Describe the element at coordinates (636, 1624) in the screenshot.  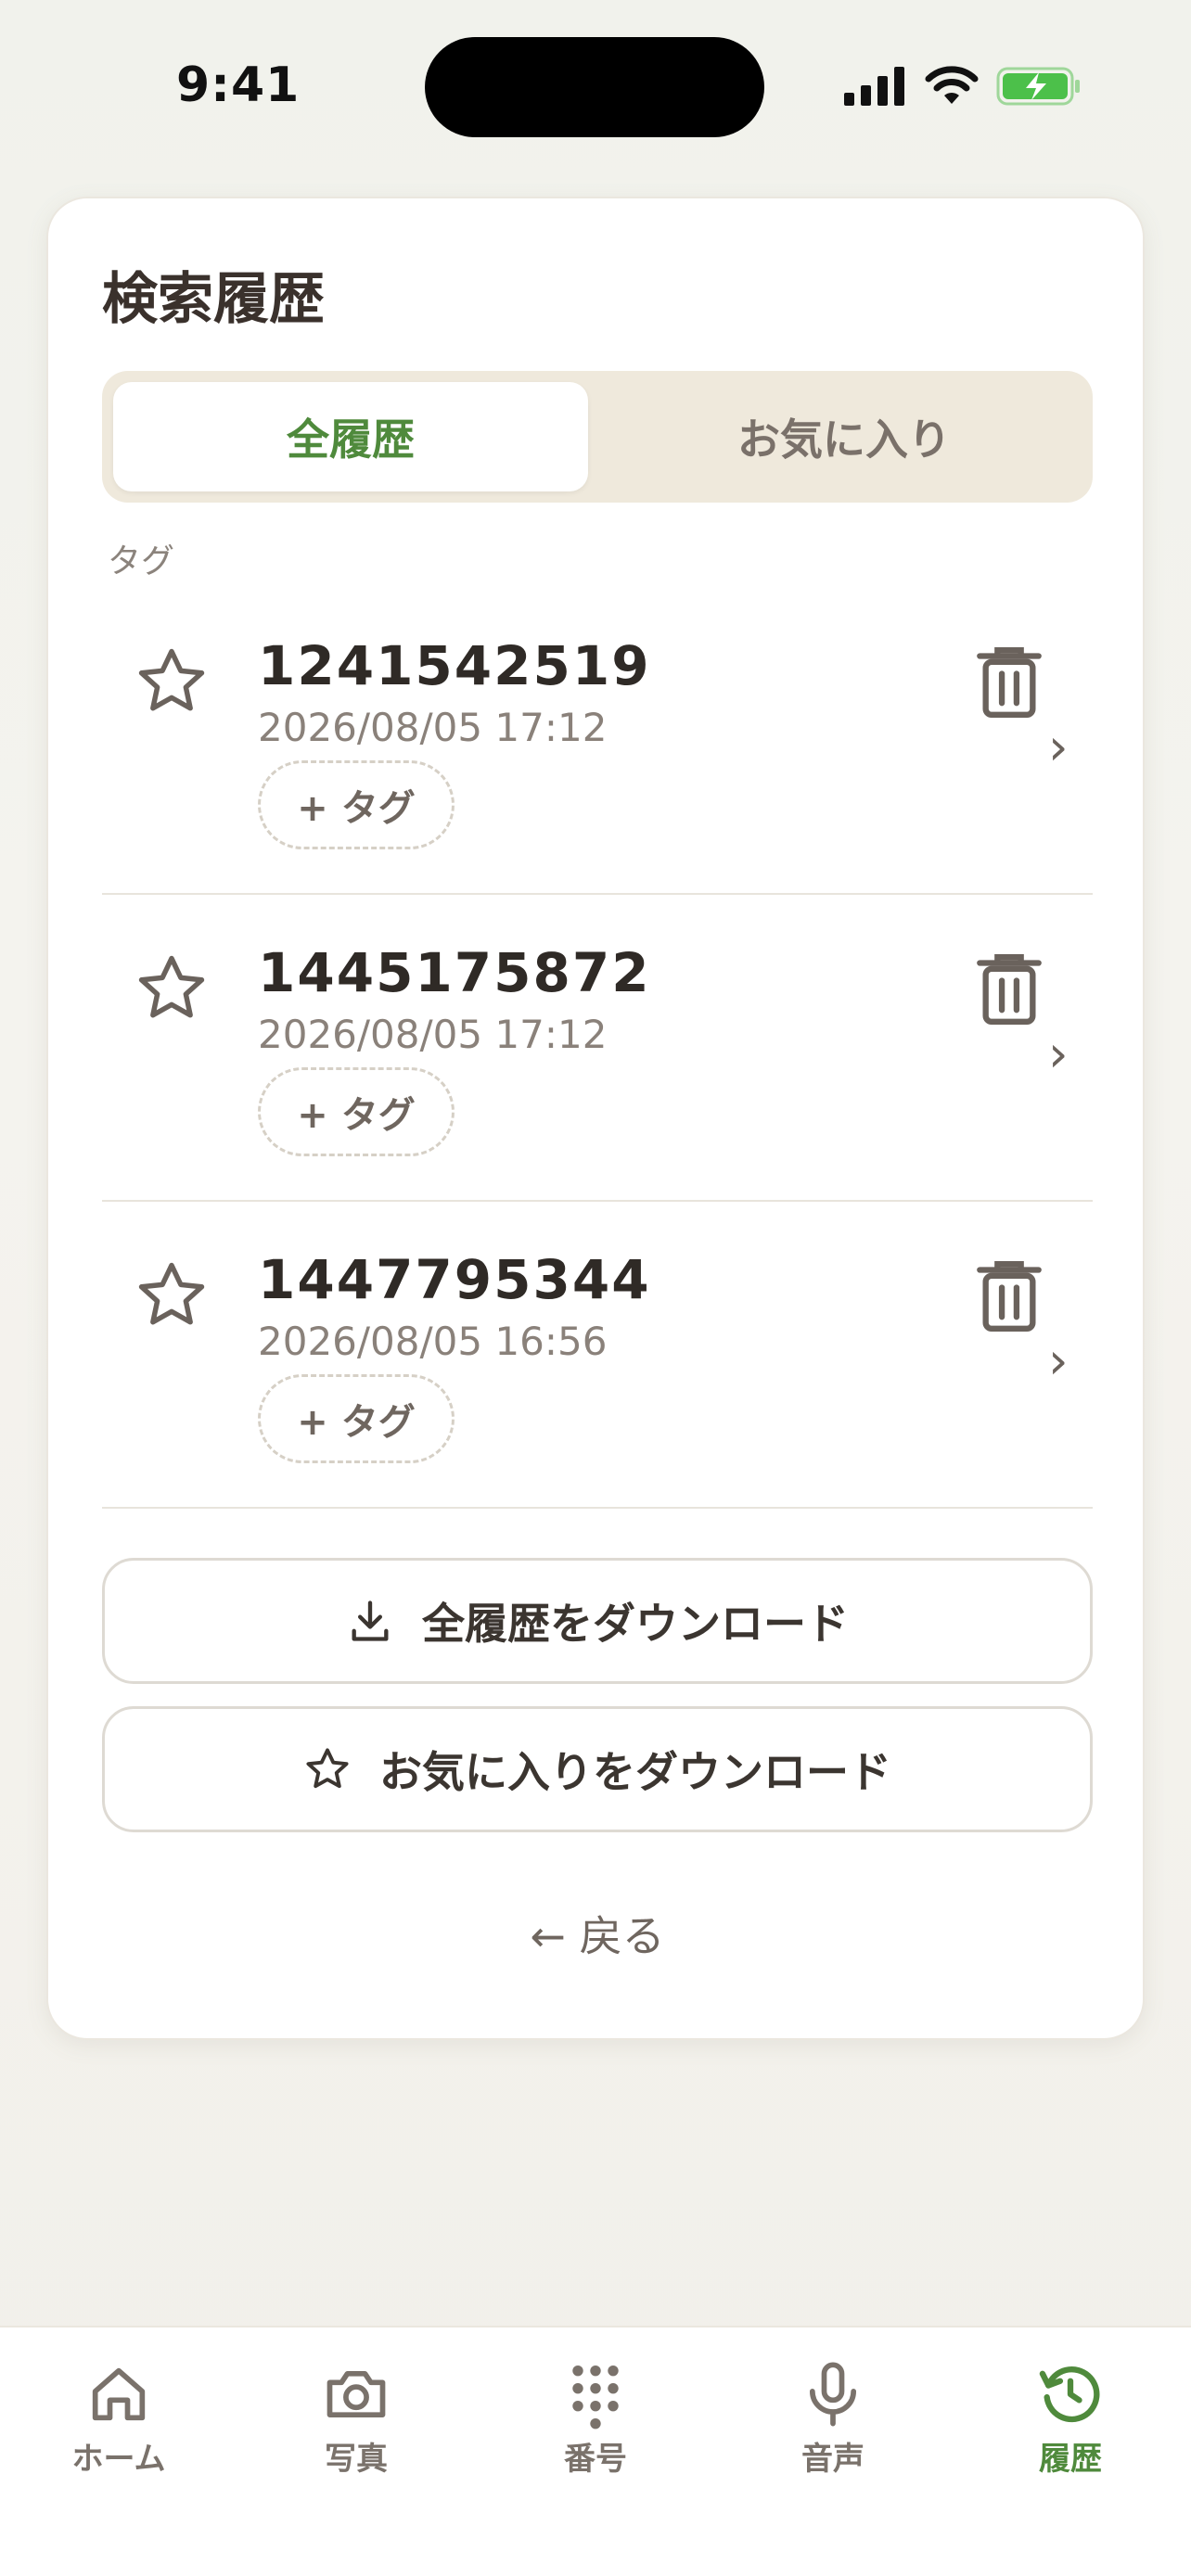
I see `download-all-label: 全履歴をダウンロード` at that location.